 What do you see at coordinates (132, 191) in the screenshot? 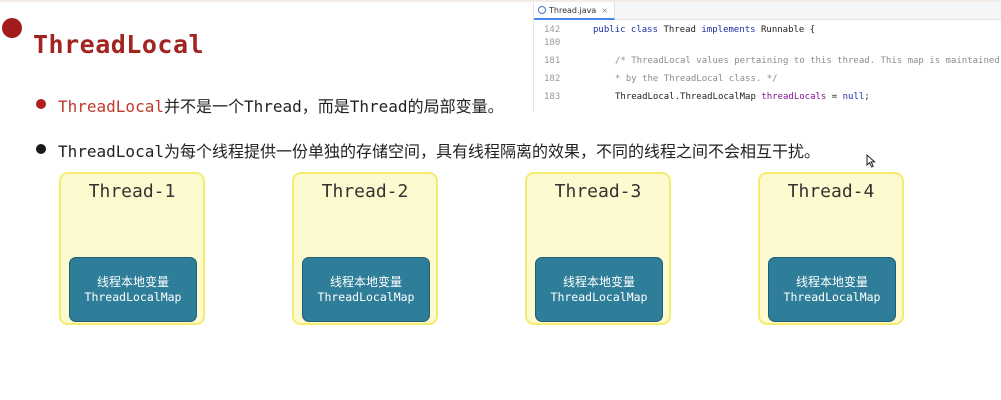
I see `thread-name: Thread-1` at bounding box center [132, 191].